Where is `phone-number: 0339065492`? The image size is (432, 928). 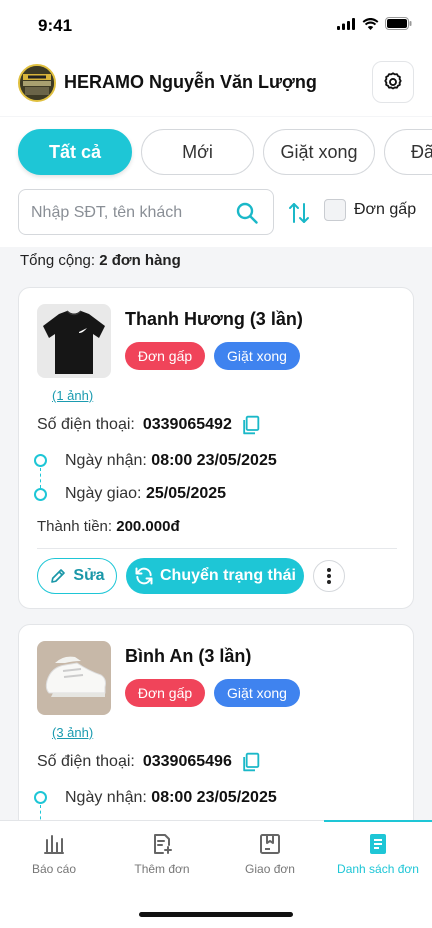
phone-number: 0339065492 is located at coordinates (187, 424).